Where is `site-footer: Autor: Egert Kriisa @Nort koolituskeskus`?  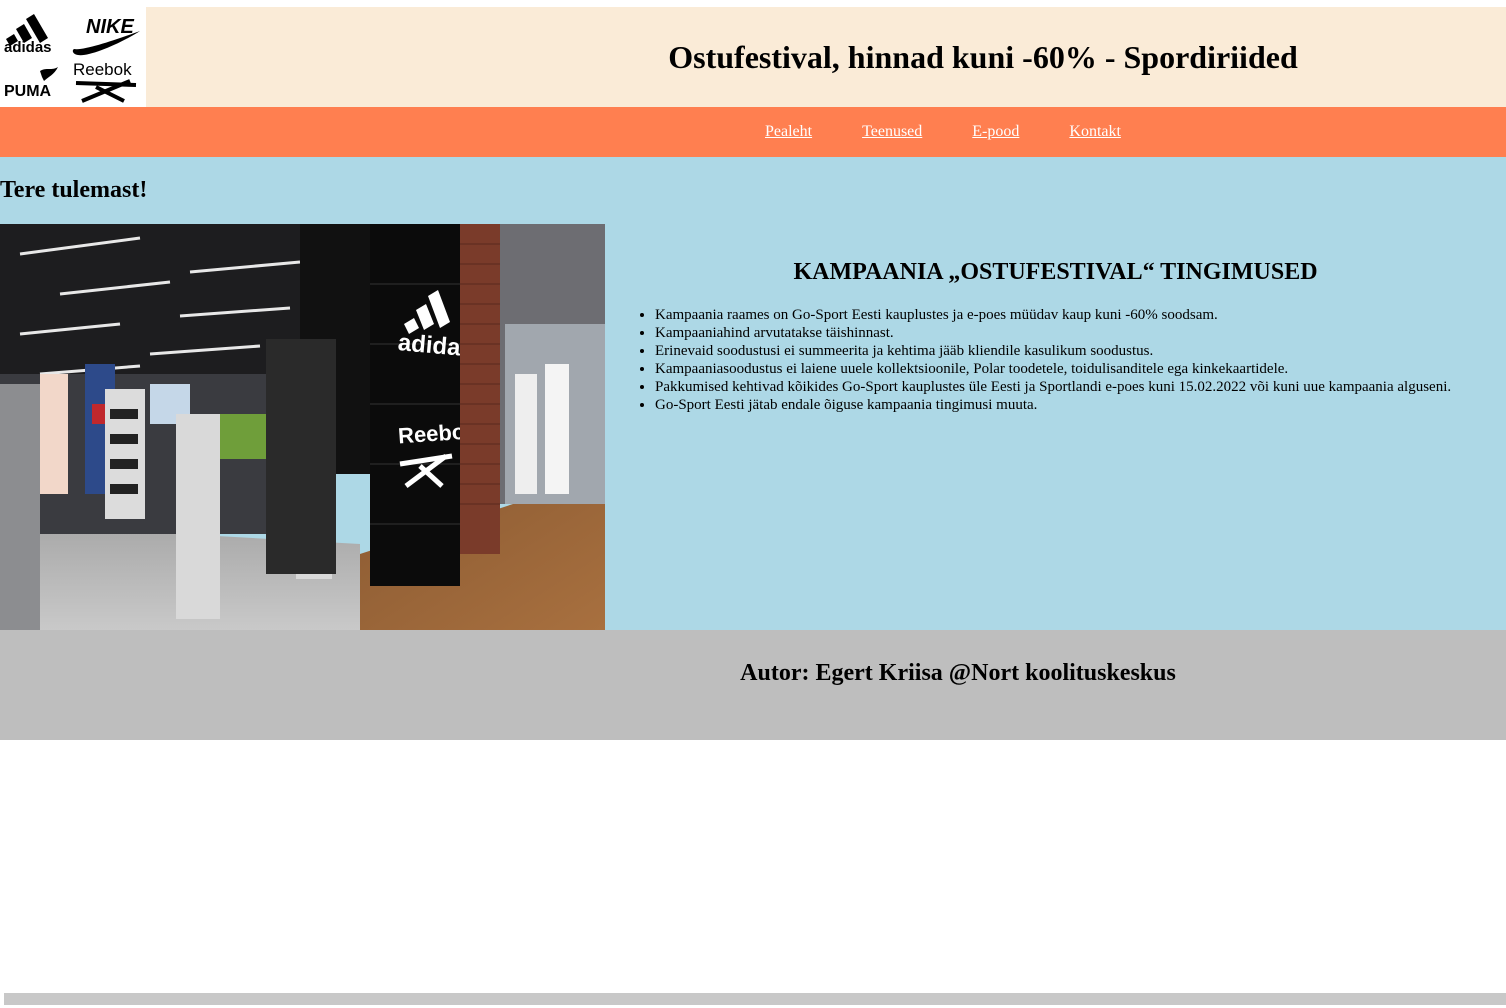
site-footer: Autor: Egert Kriisa @Nort koolituskeskus is located at coordinates (753, 685).